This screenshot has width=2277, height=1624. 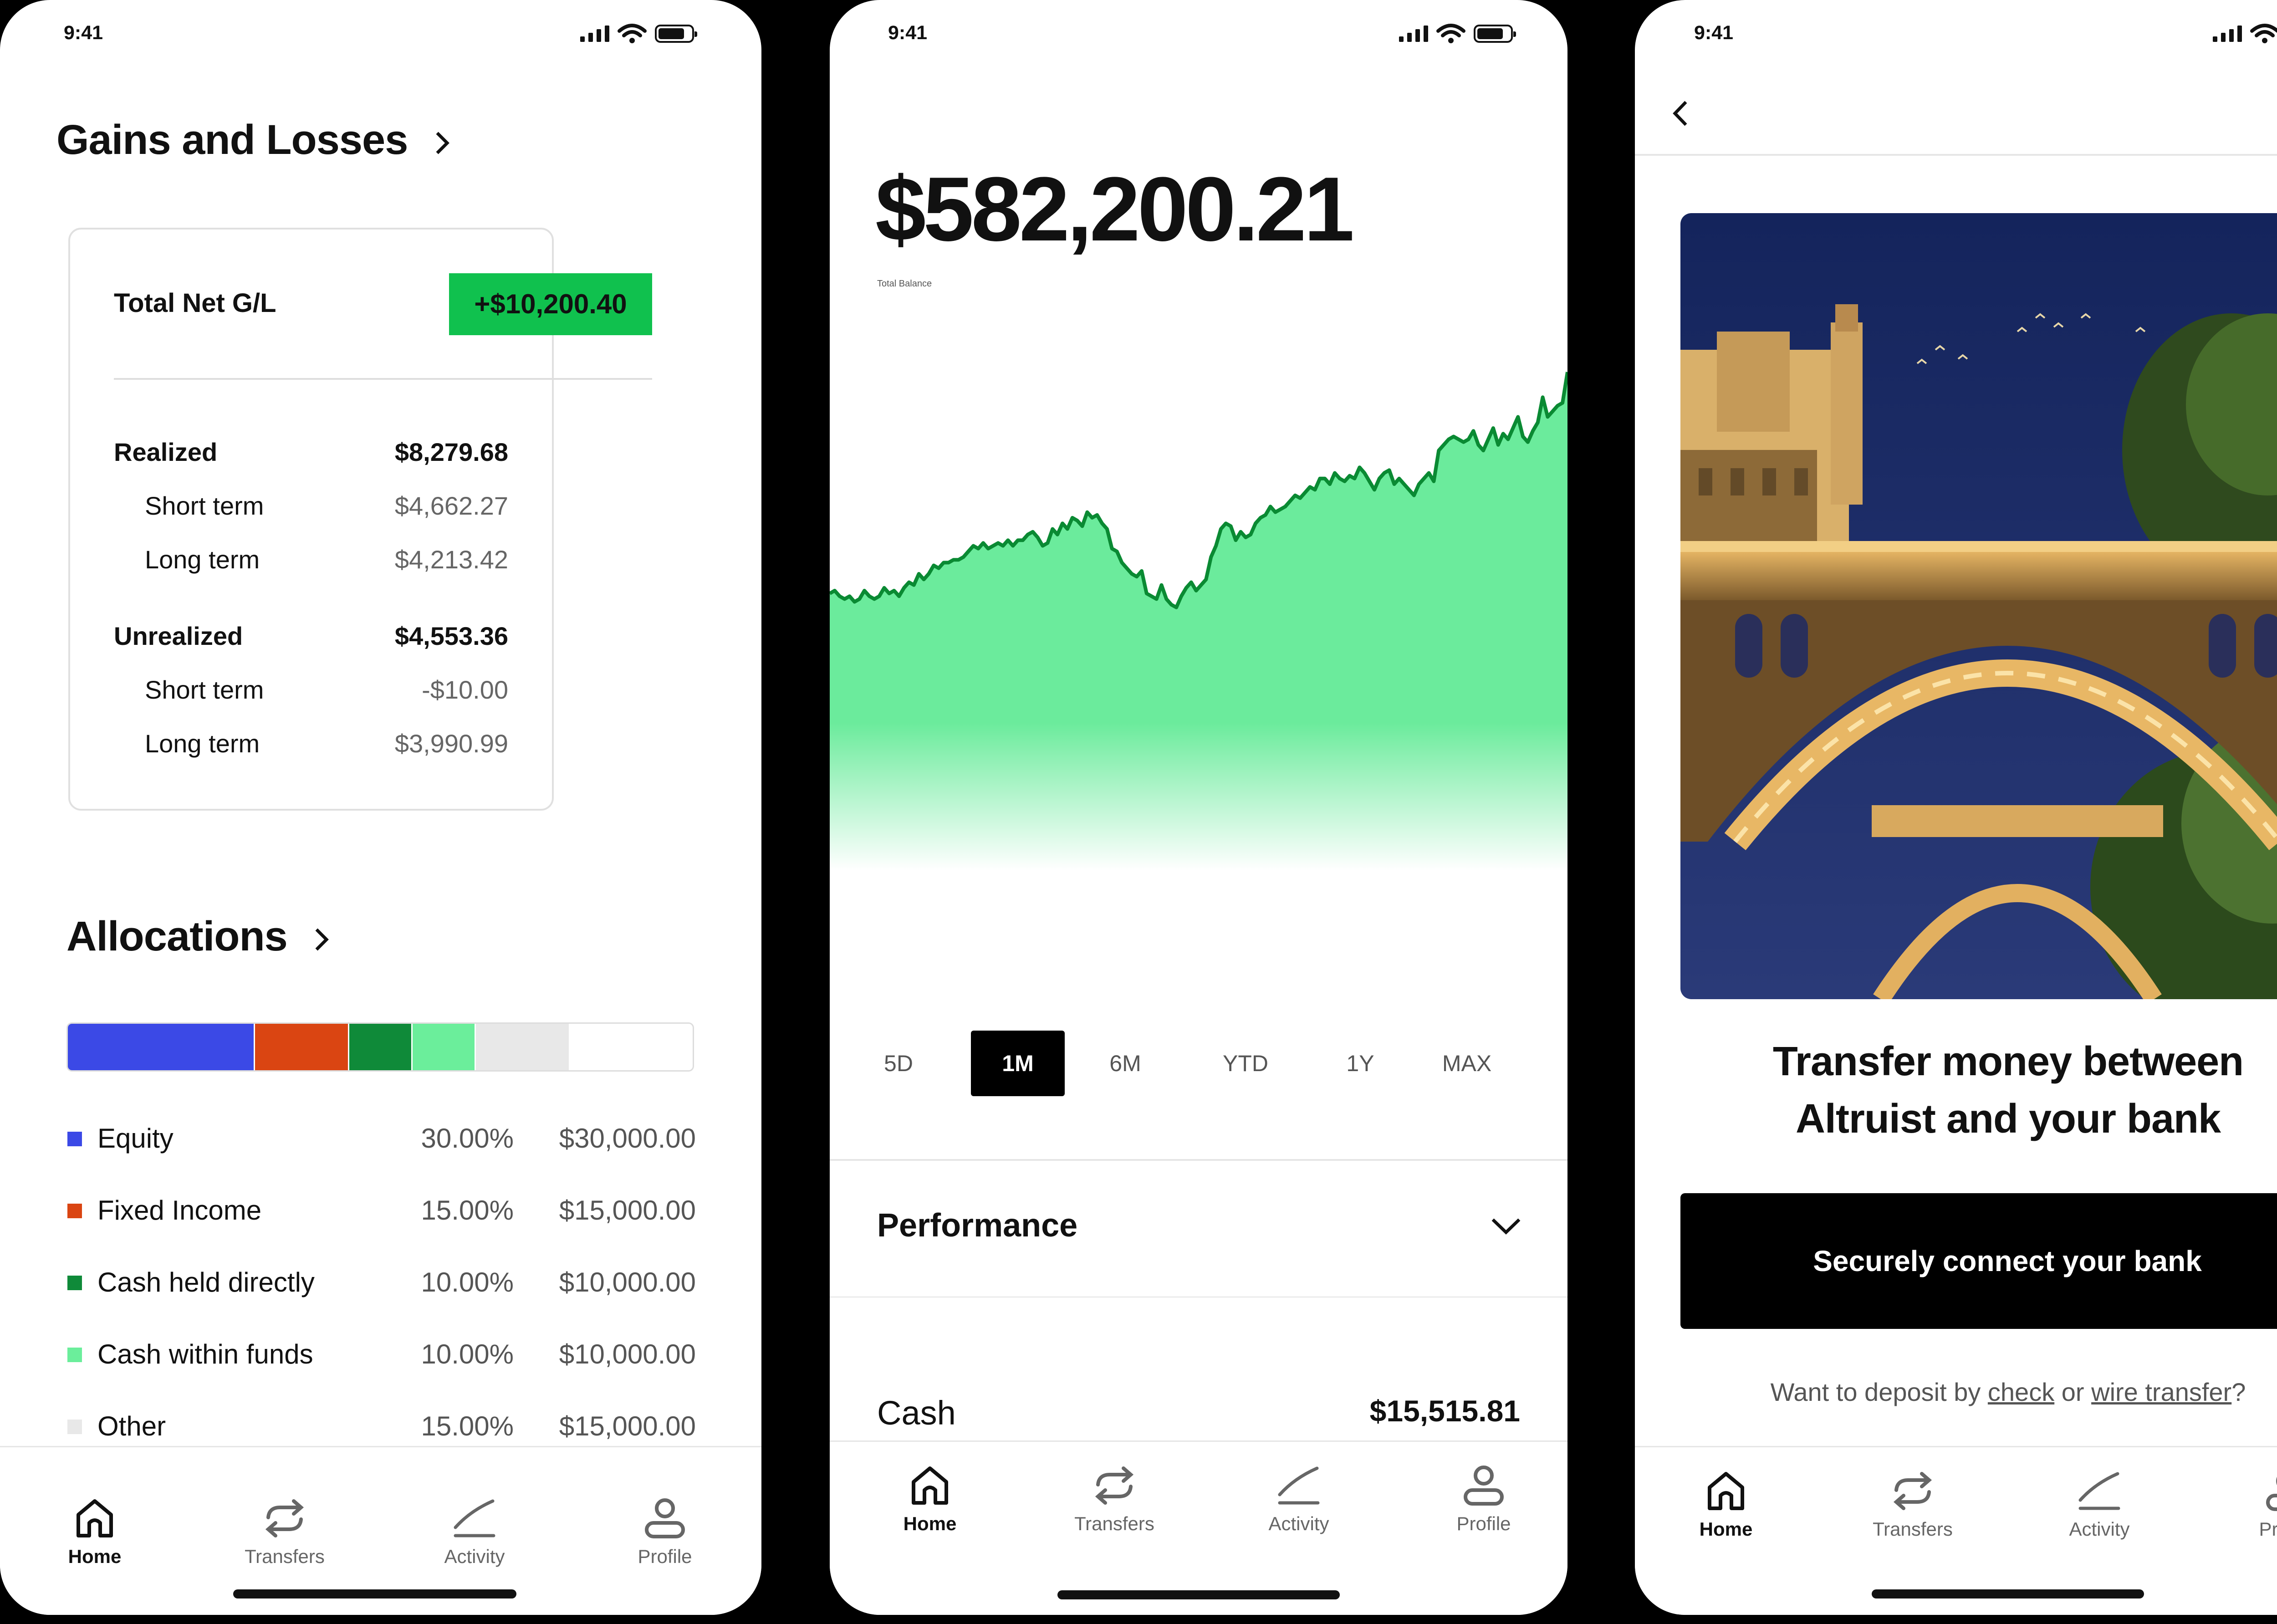 I want to click on unrealized-long-label: Long term, so click(x=203, y=743).